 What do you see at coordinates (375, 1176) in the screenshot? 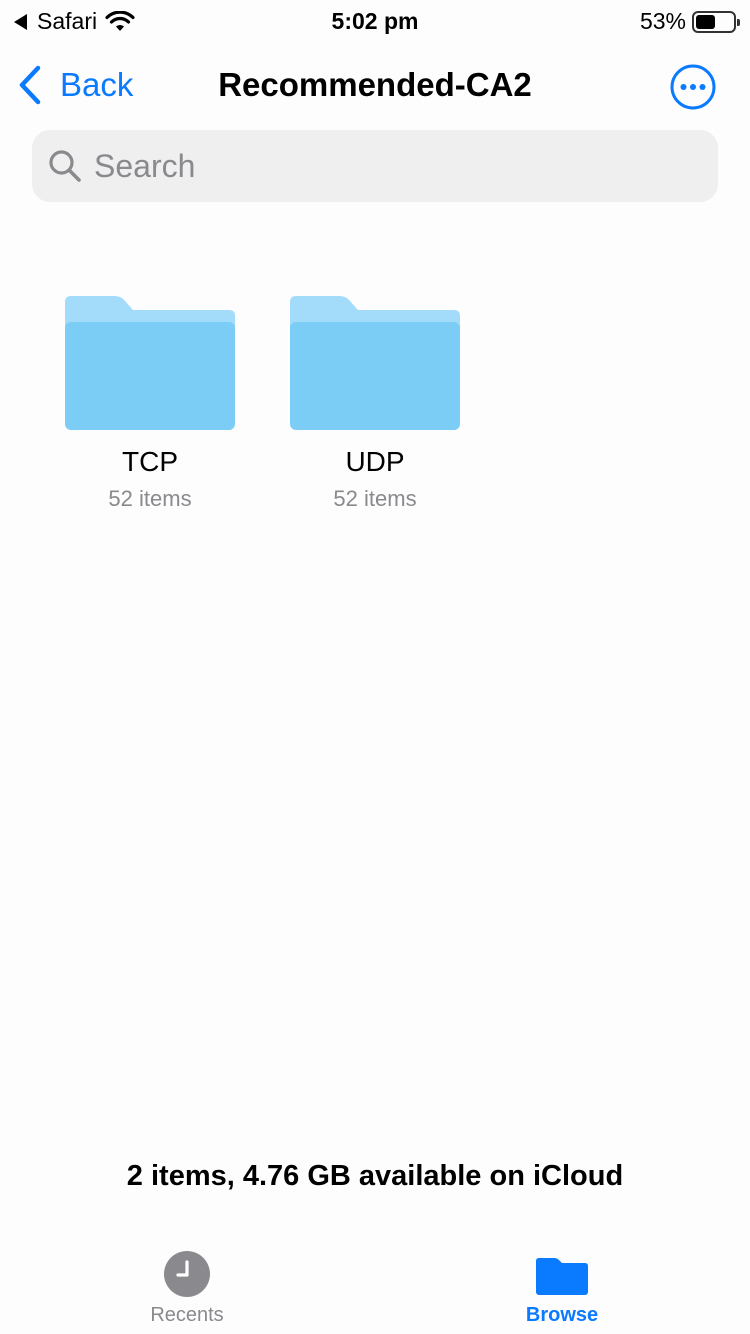
I see `storage-info: 2 items, 4.76 GB available on iCloud` at bounding box center [375, 1176].